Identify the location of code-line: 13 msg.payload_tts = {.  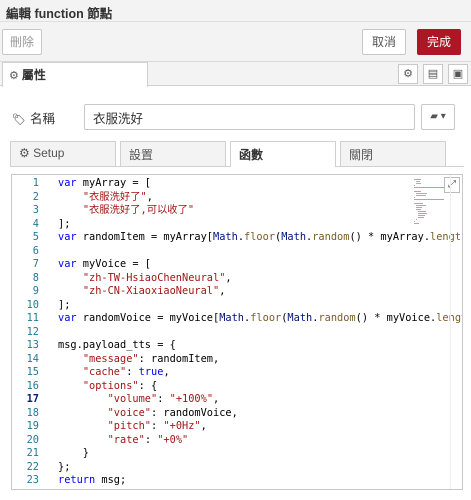
(237, 346).